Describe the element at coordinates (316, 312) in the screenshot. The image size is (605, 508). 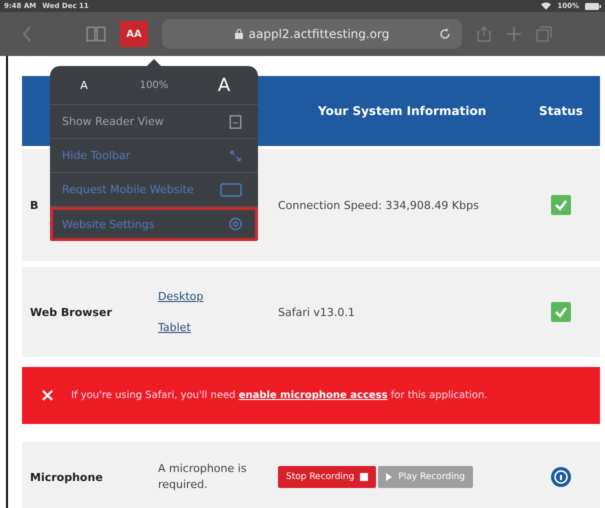
I see `system-info: Safari v13.0.1` at that location.